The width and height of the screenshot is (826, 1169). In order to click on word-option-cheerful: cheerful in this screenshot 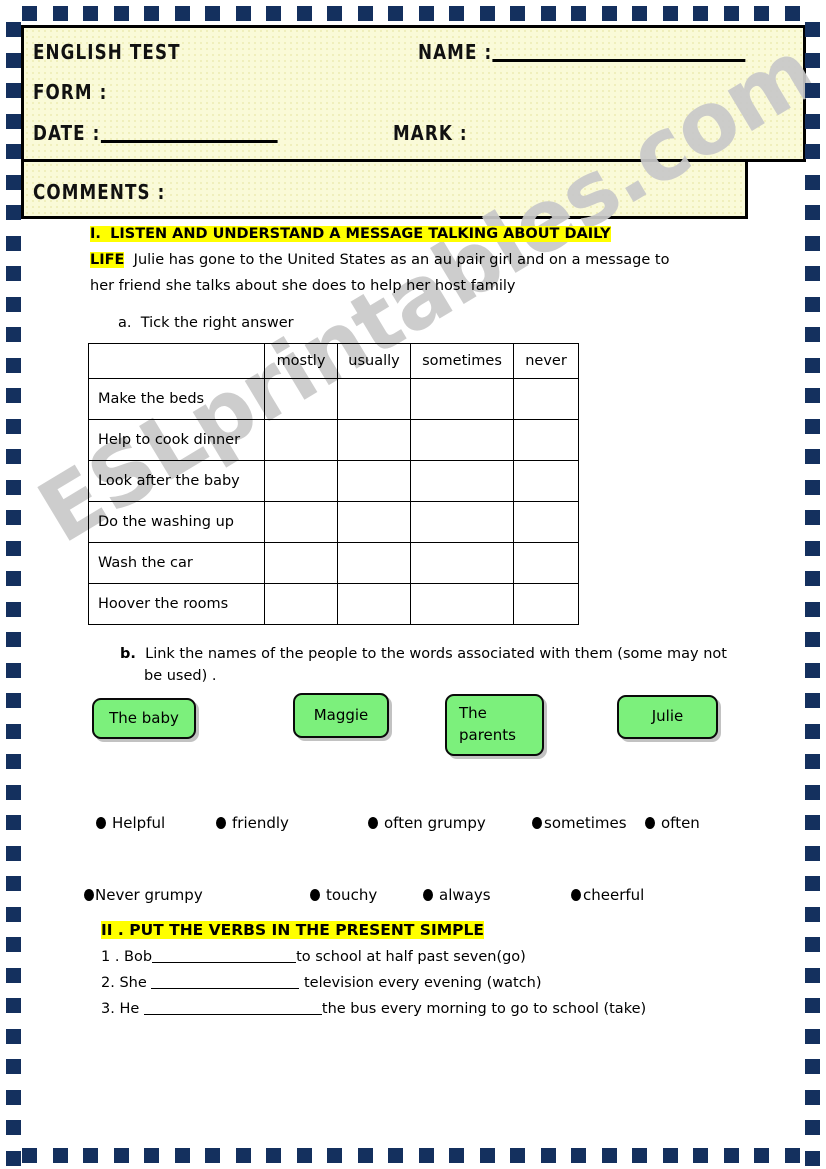, I will do `click(607, 895)`.